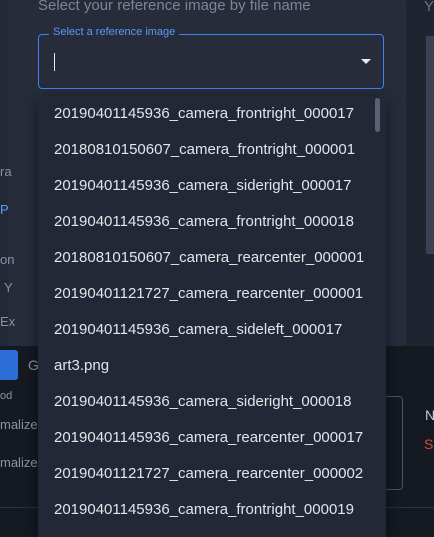 Image resolution: width=434 pixels, height=537 pixels. Describe the element at coordinates (212, 438) in the screenshot. I see `menu-option: 20190401145936_camera_rearcenter_000017` at that location.